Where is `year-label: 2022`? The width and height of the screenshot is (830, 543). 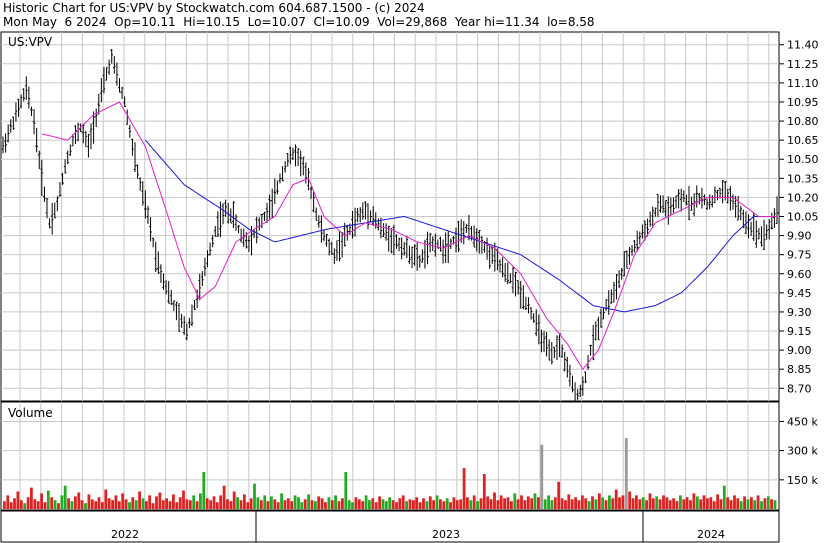
year-label: 2022 is located at coordinates (125, 534).